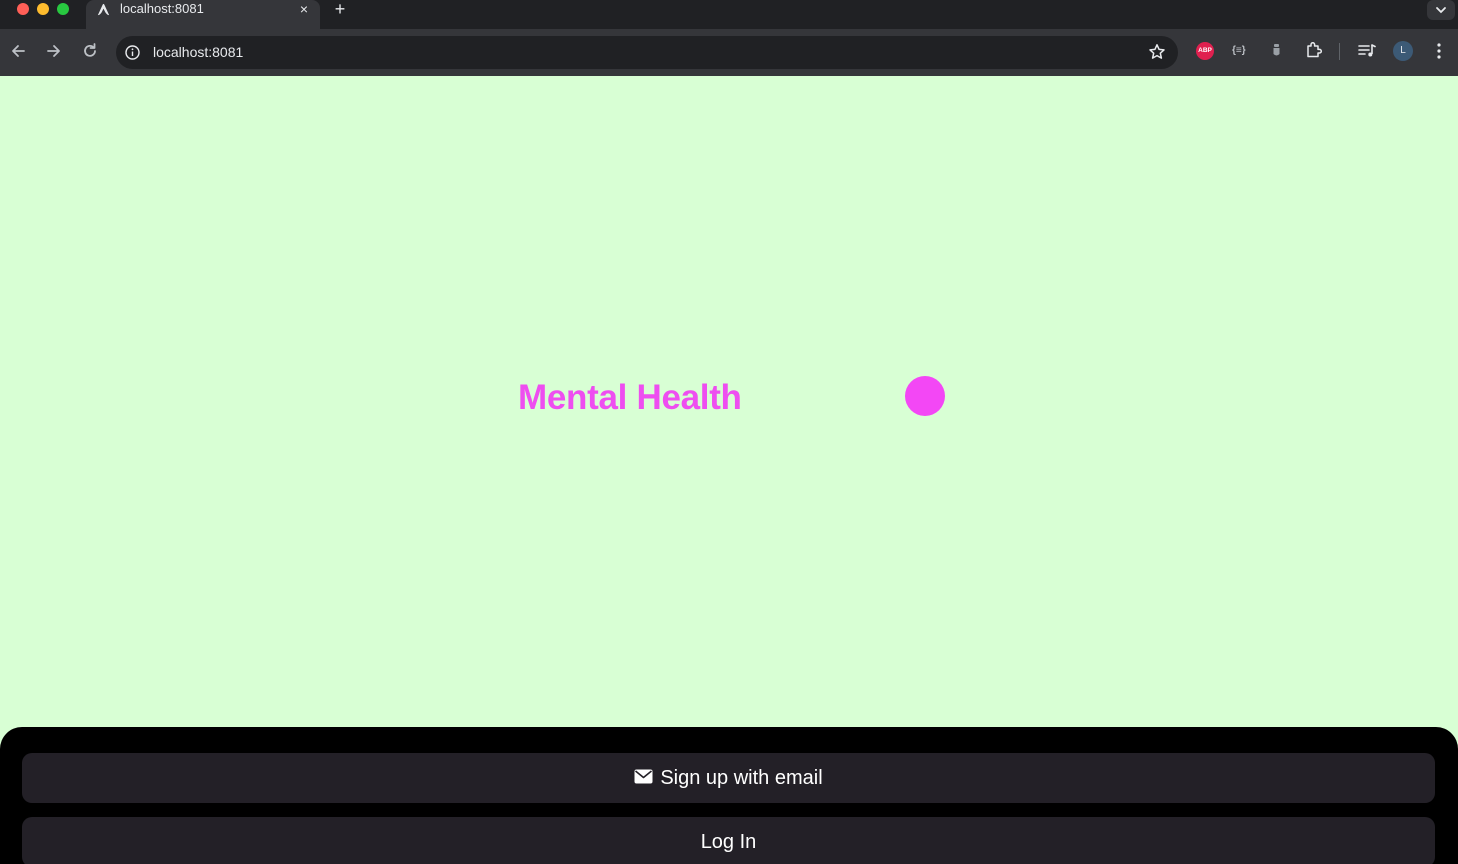 Image resolution: width=1458 pixels, height=864 pixels. I want to click on tab-close-button: ×, so click(304, 9).